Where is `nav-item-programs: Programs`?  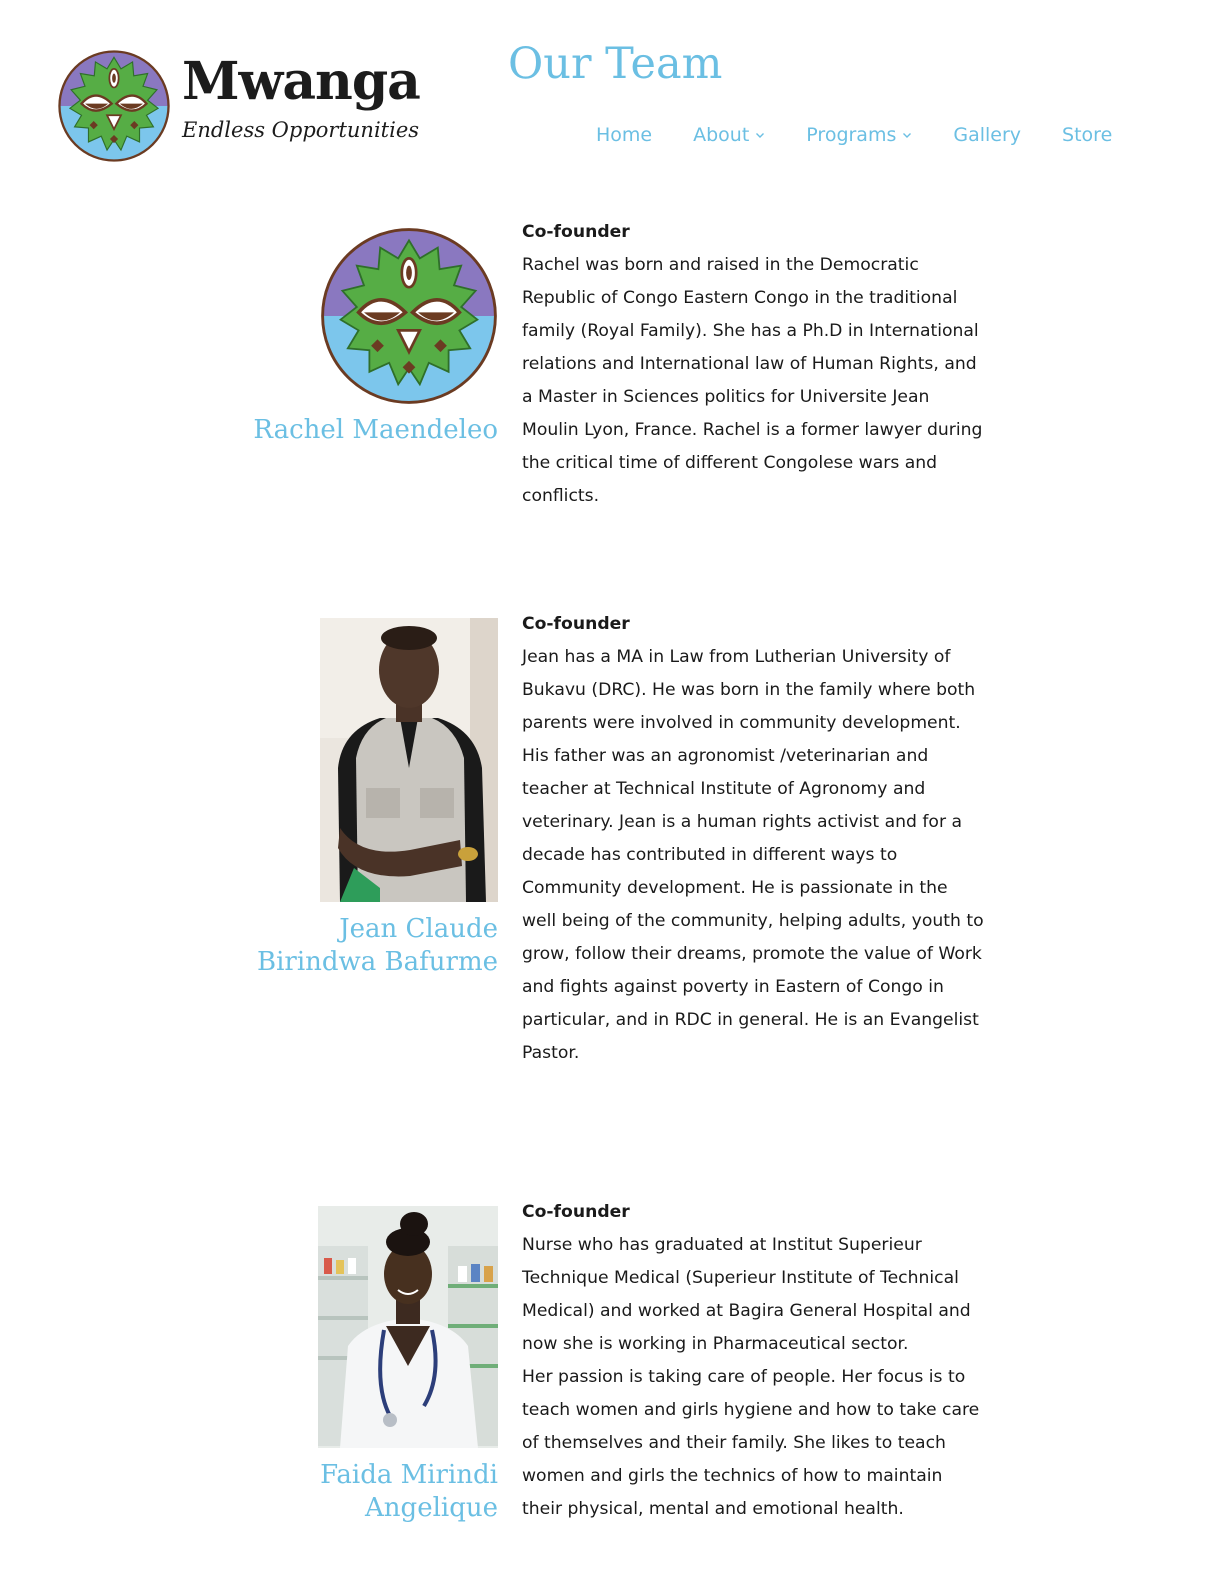 nav-item-programs: Programs is located at coordinates (859, 135).